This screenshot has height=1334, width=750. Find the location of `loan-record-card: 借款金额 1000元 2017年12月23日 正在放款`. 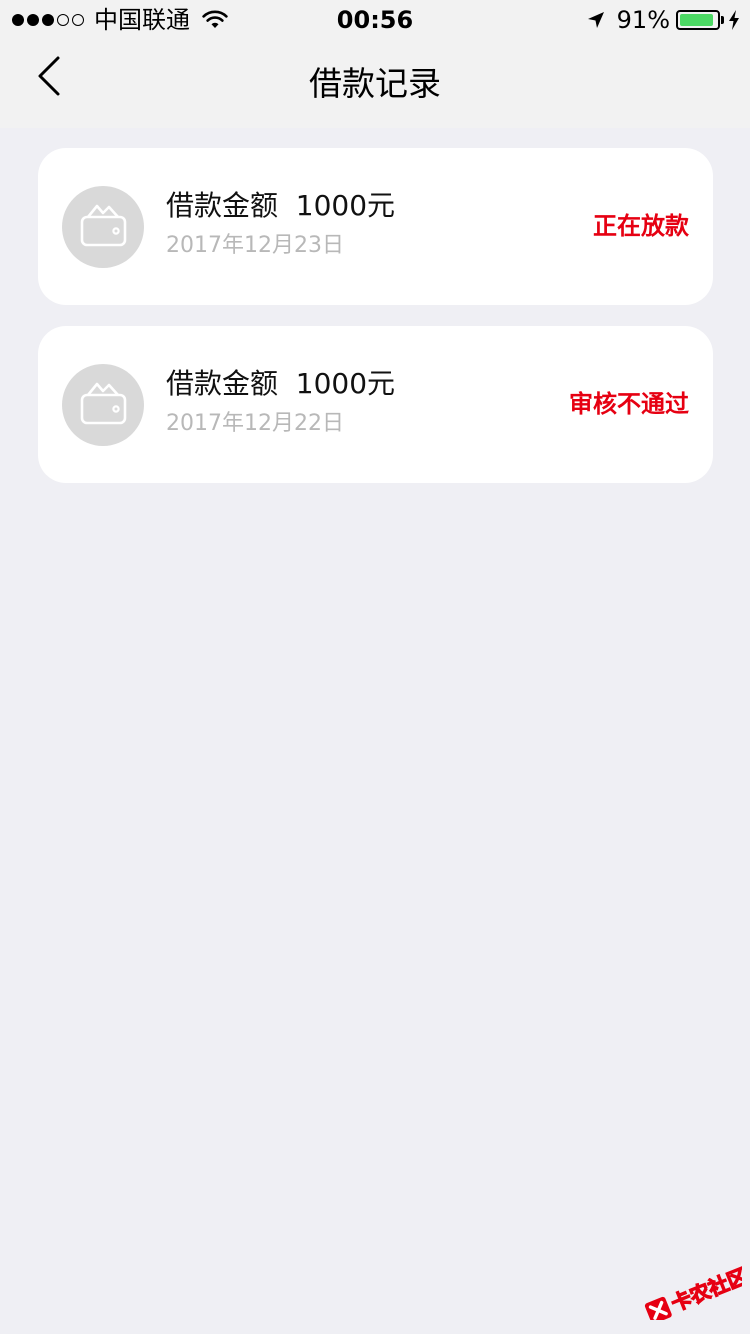

loan-record-card: 借款金额 1000元 2017年12月23日 正在放款 is located at coordinates (375, 226).